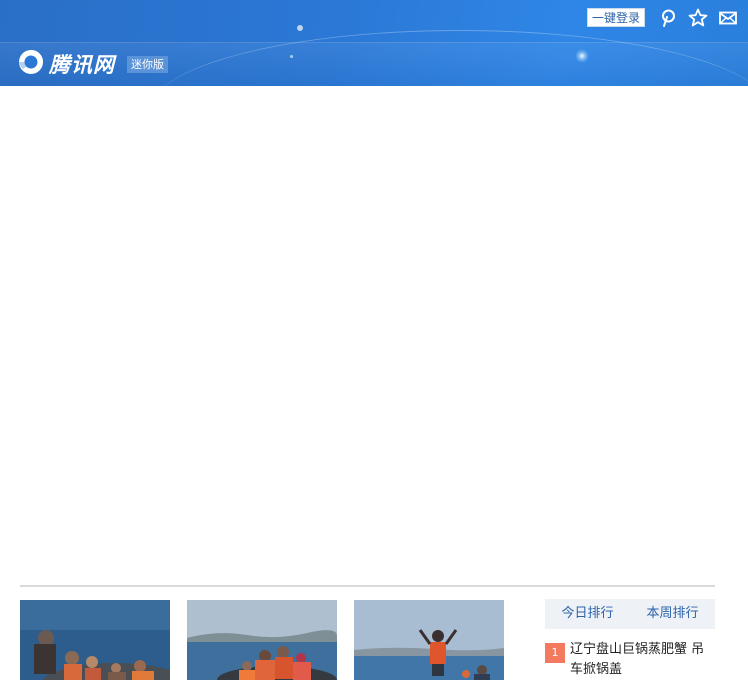 This screenshot has width=748, height=680. What do you see at coordinates (728, 18) in the screenshot?
I see `mail-icon` at bounding box center [728, 18].